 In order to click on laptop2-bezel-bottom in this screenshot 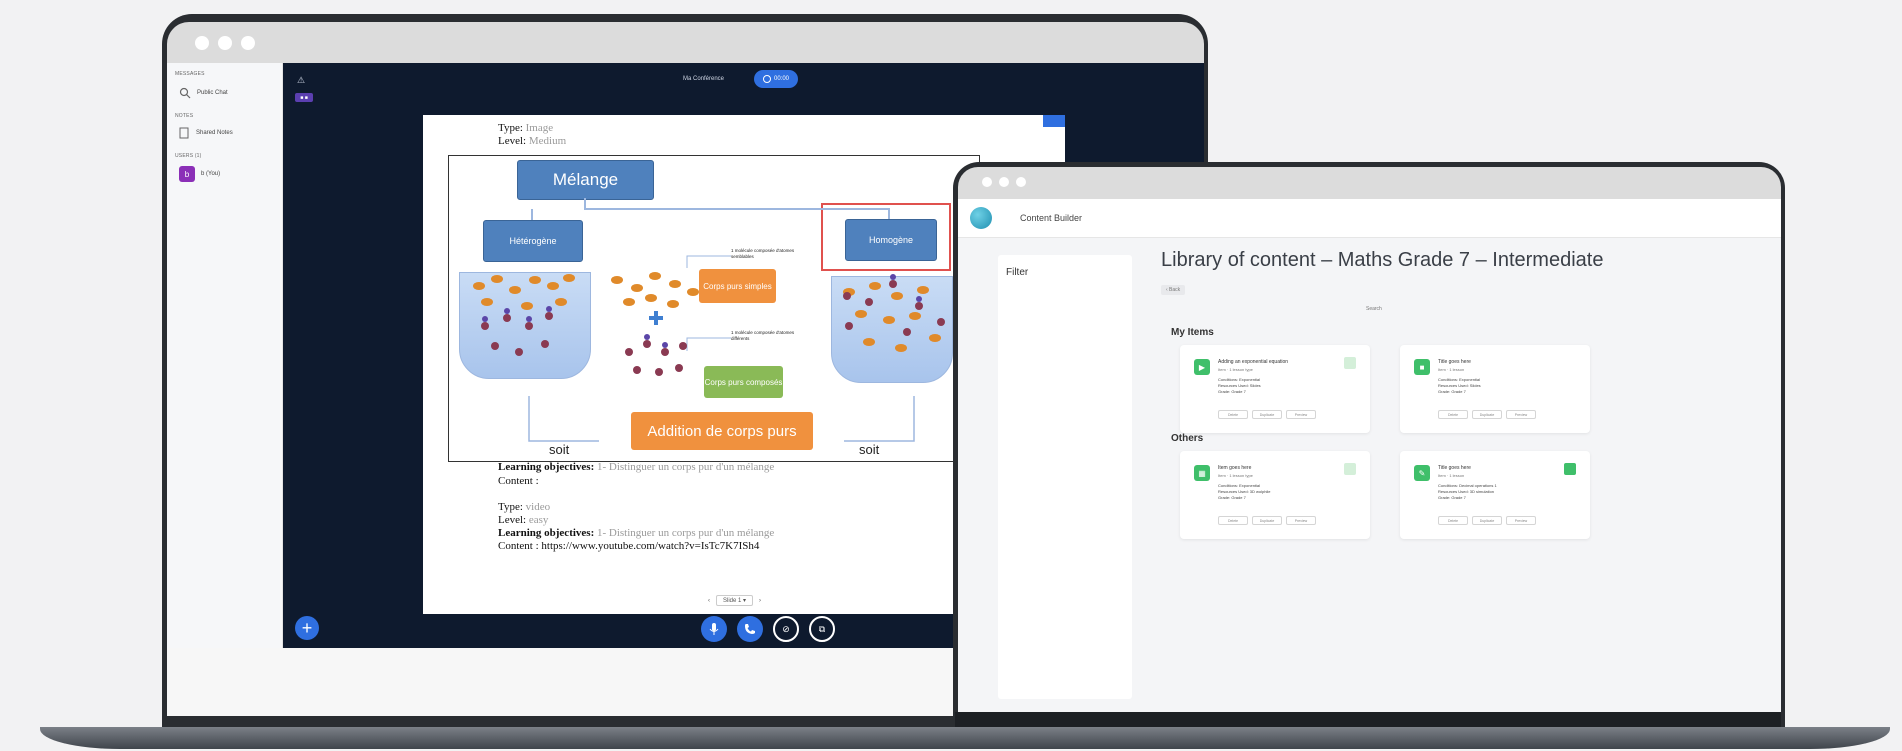, I will do `click(1368, 719)`.